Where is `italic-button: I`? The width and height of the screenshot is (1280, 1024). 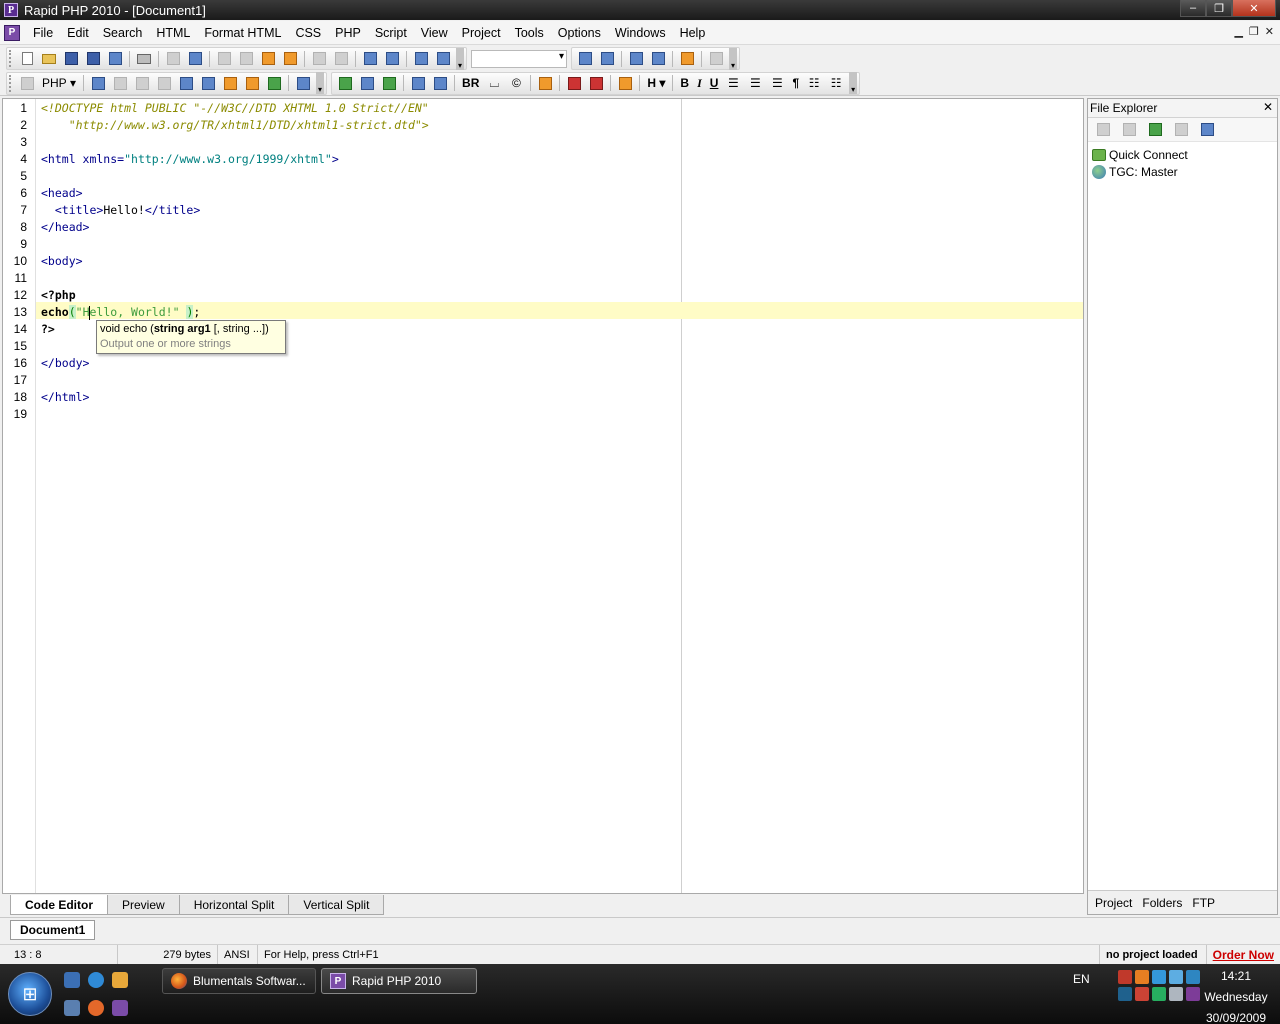 italic-button: I is located at coordinates (699, 83).